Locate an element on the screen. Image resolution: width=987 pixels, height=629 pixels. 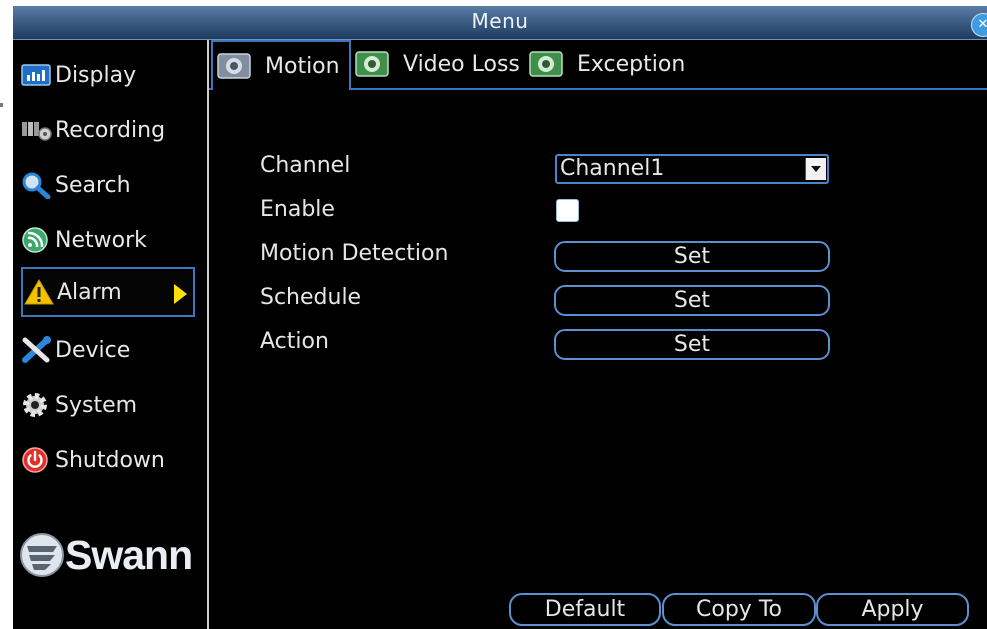
sidebar-item-display: Display is located at coordinates (107, 75).